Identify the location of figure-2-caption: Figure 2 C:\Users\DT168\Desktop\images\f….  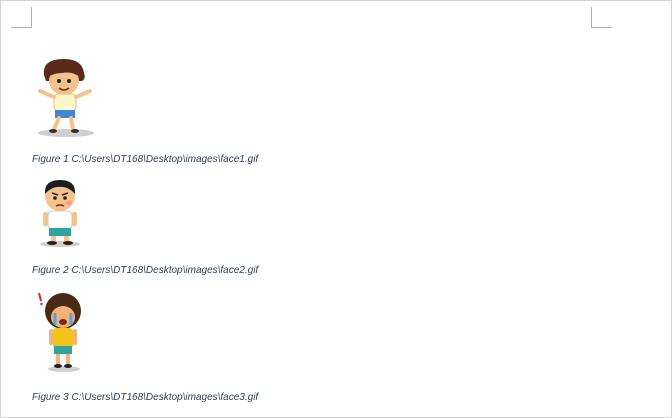
(145, 270).